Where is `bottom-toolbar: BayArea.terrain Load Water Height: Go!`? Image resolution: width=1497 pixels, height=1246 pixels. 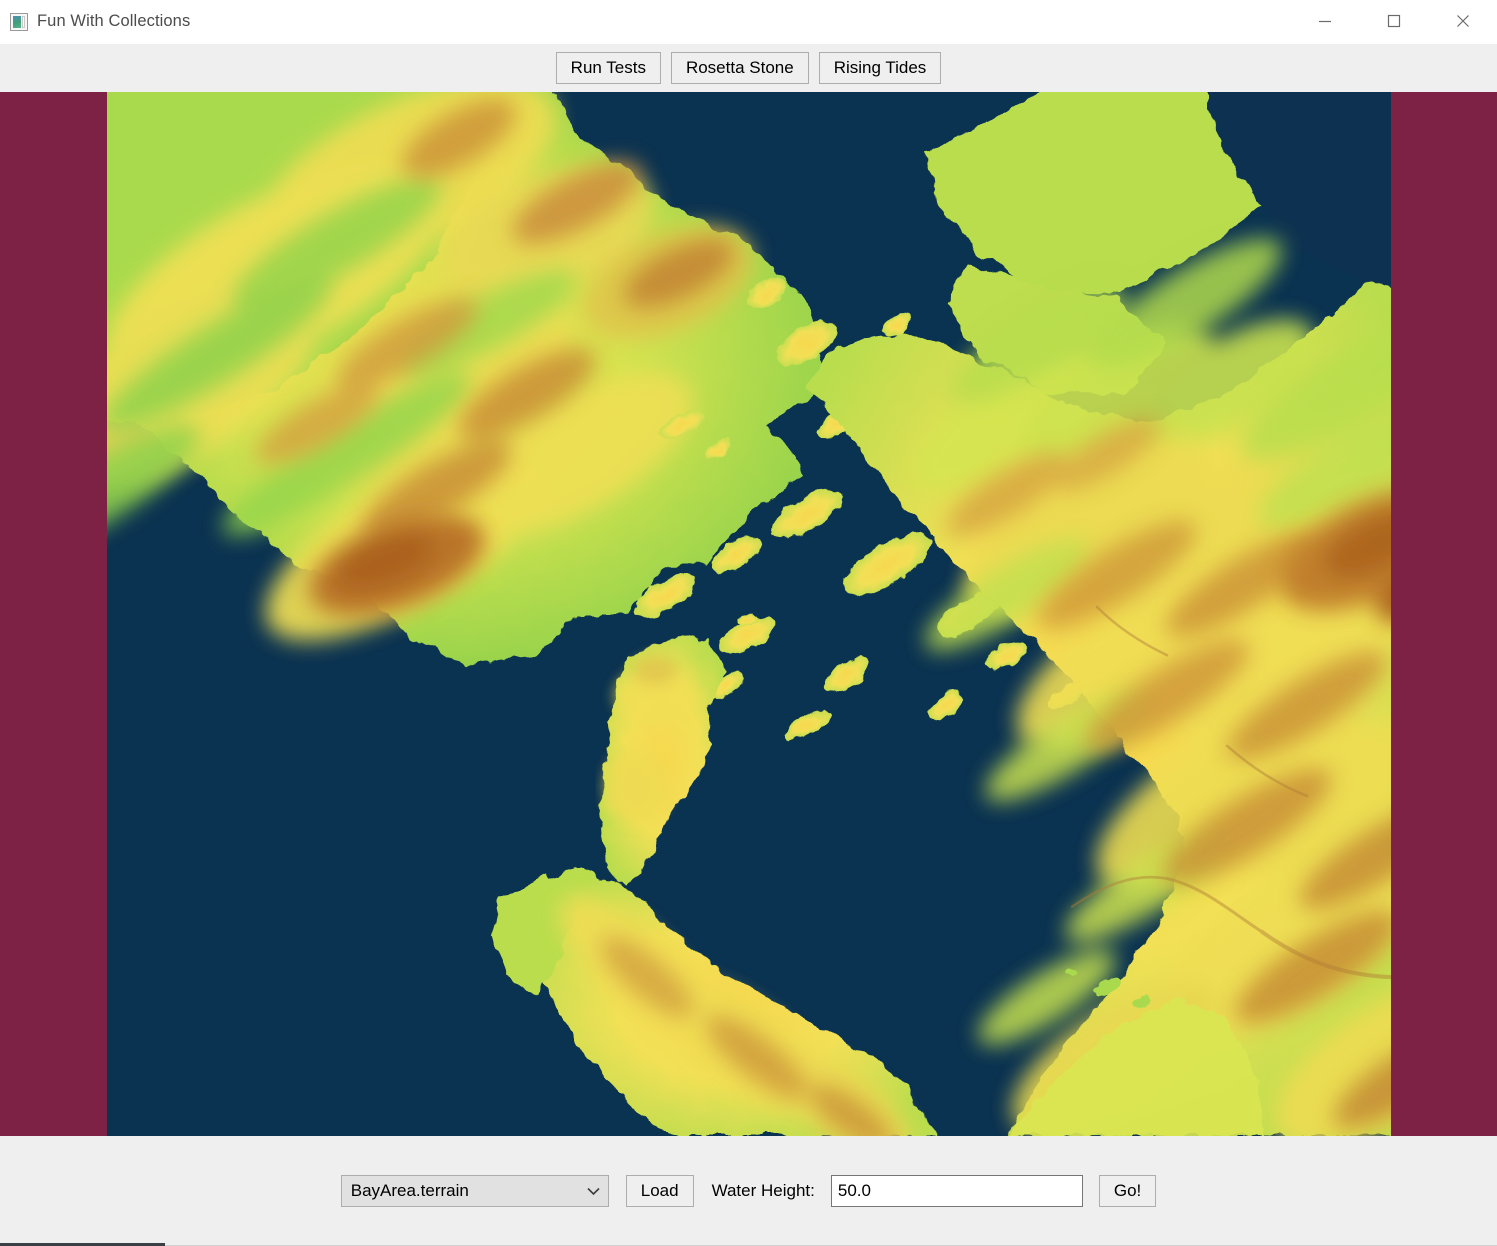
bottom-toolbar: BayArea.terrain Load Water Height: Go! is located at coordinates (748, 1191).